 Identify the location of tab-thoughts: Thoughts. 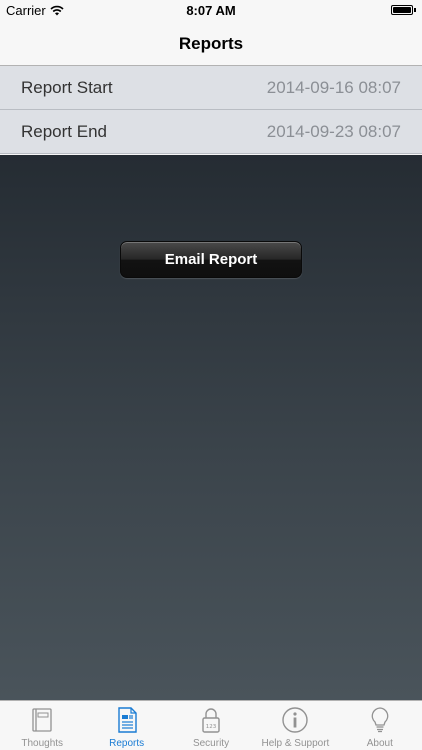
(42, 725).